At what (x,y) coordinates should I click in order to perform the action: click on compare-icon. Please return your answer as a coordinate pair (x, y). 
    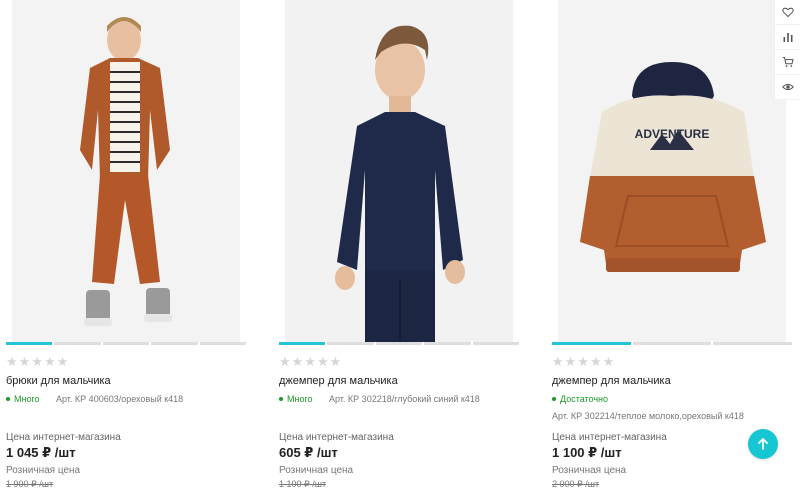
    Looking at the image, I should click on (787, 37).